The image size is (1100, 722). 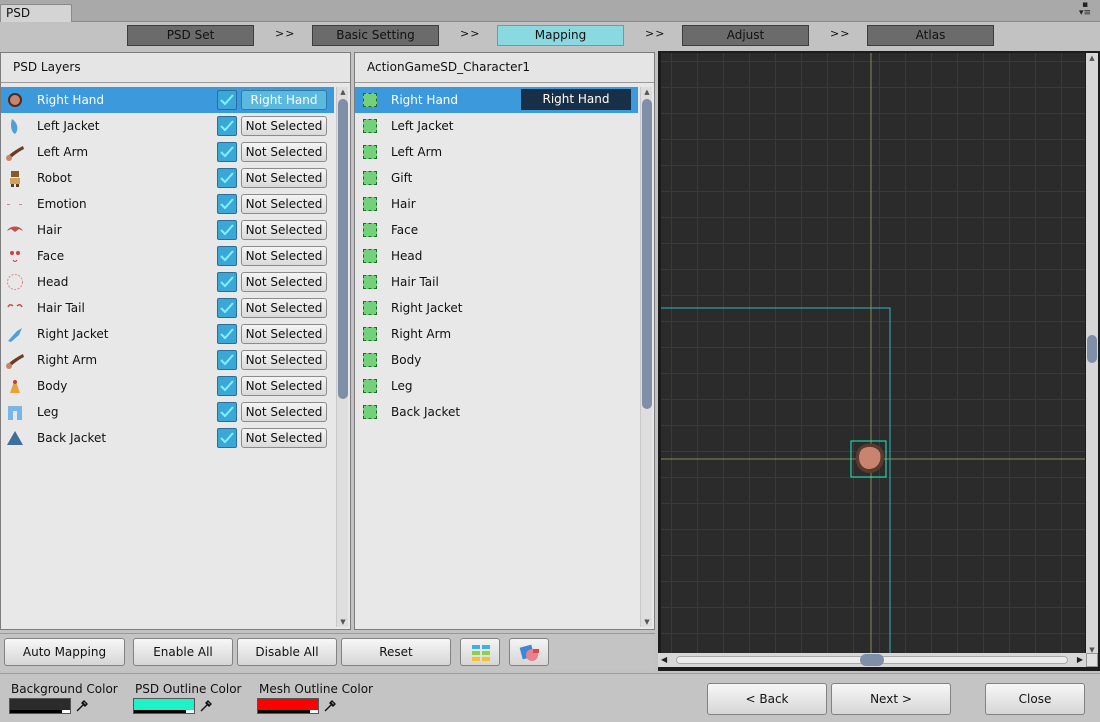 I want to click on scroll-left-icon: ◀, so click(x=664, y=660).